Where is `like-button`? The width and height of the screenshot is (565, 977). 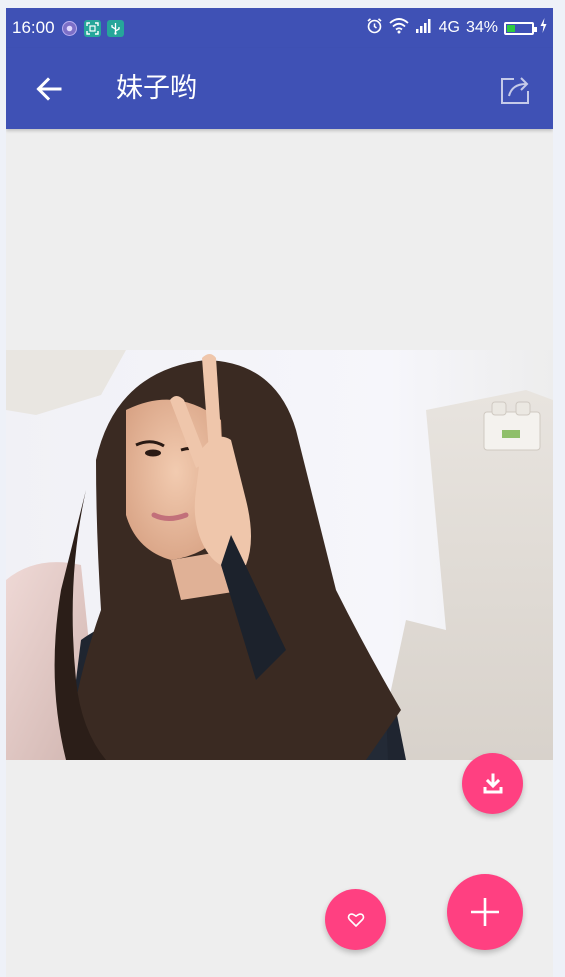
like-button is located at coordinates (355, 919).